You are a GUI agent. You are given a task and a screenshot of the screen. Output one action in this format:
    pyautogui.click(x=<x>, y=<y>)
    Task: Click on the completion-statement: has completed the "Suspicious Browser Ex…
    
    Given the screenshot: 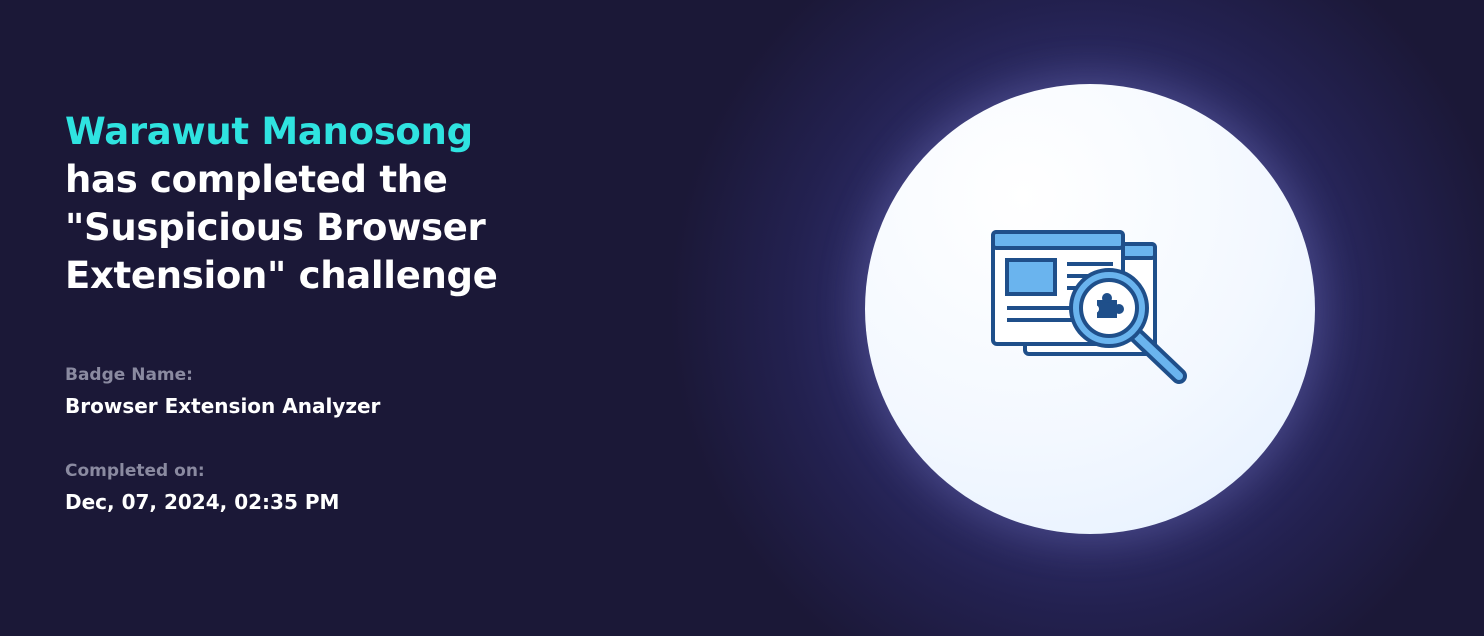 What is the action you would take?
    pyautogui.click(x=281, y=227)
    